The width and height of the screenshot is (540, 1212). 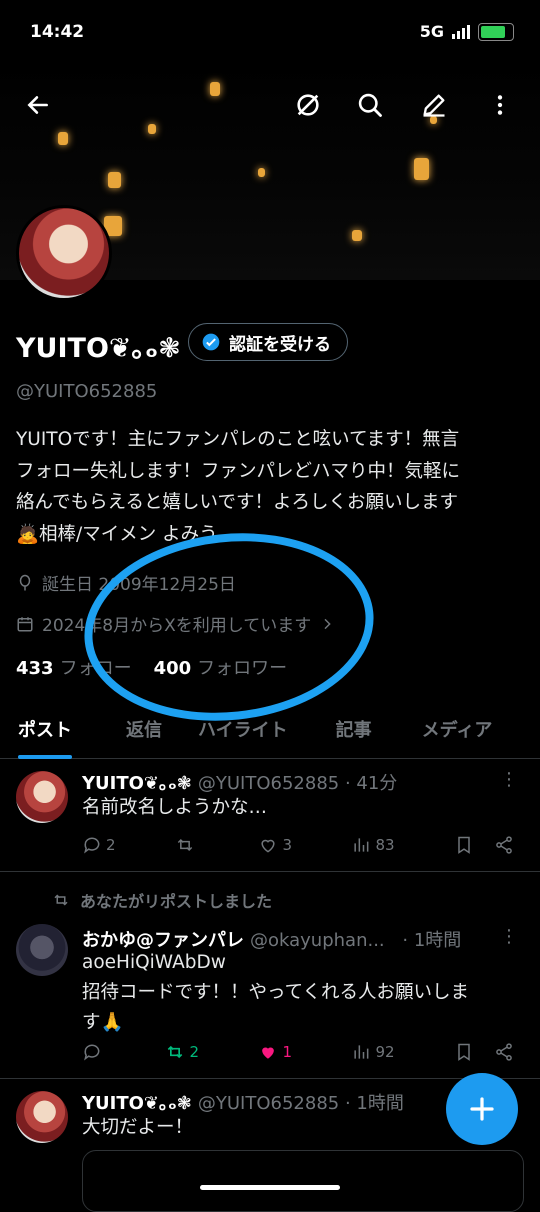 What do you see at coordinates (298, 845) in the screenshot?
I see `post-actions: 2 3 83` at bounding box center [298, 845].